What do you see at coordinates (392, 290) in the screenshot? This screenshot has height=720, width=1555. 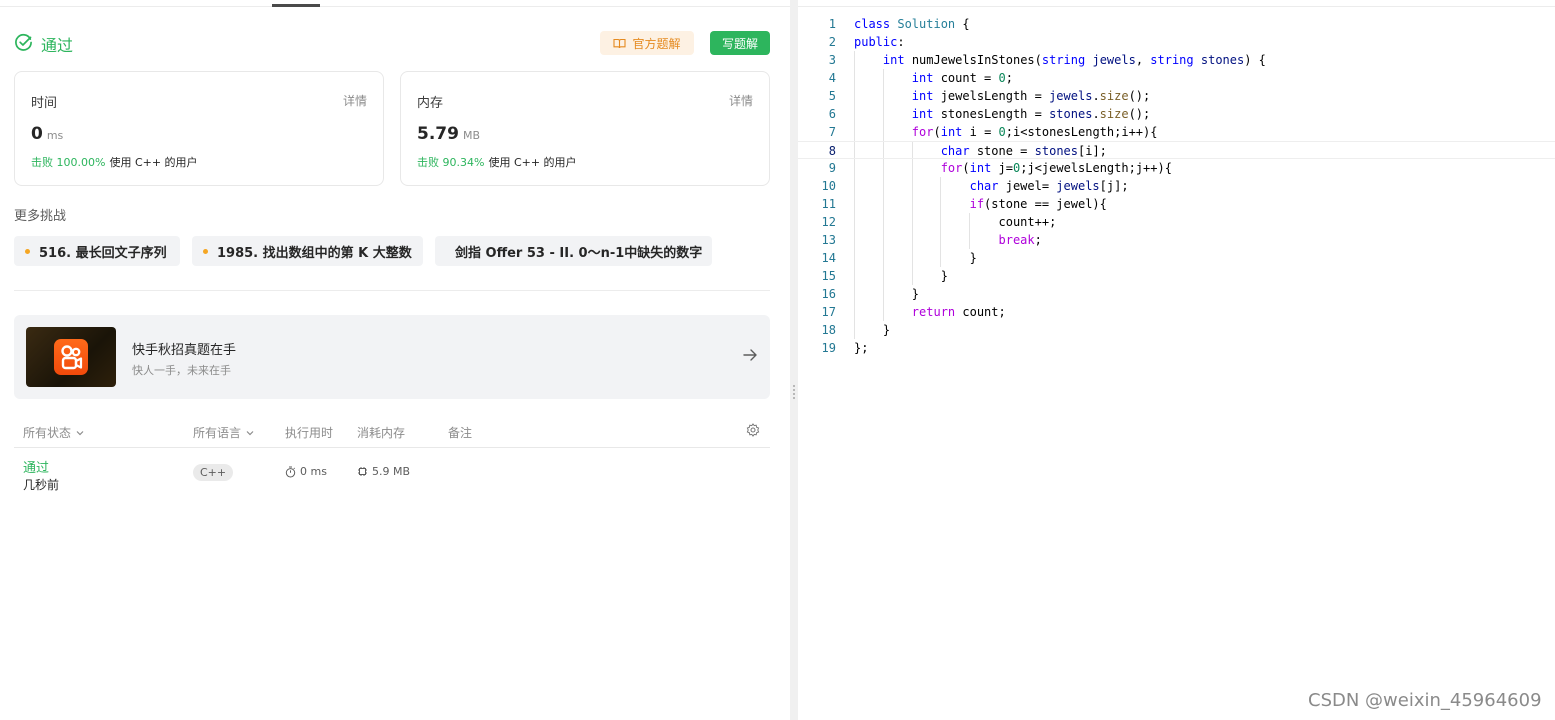 I see `section-divider` at bounding box center [392, 290].